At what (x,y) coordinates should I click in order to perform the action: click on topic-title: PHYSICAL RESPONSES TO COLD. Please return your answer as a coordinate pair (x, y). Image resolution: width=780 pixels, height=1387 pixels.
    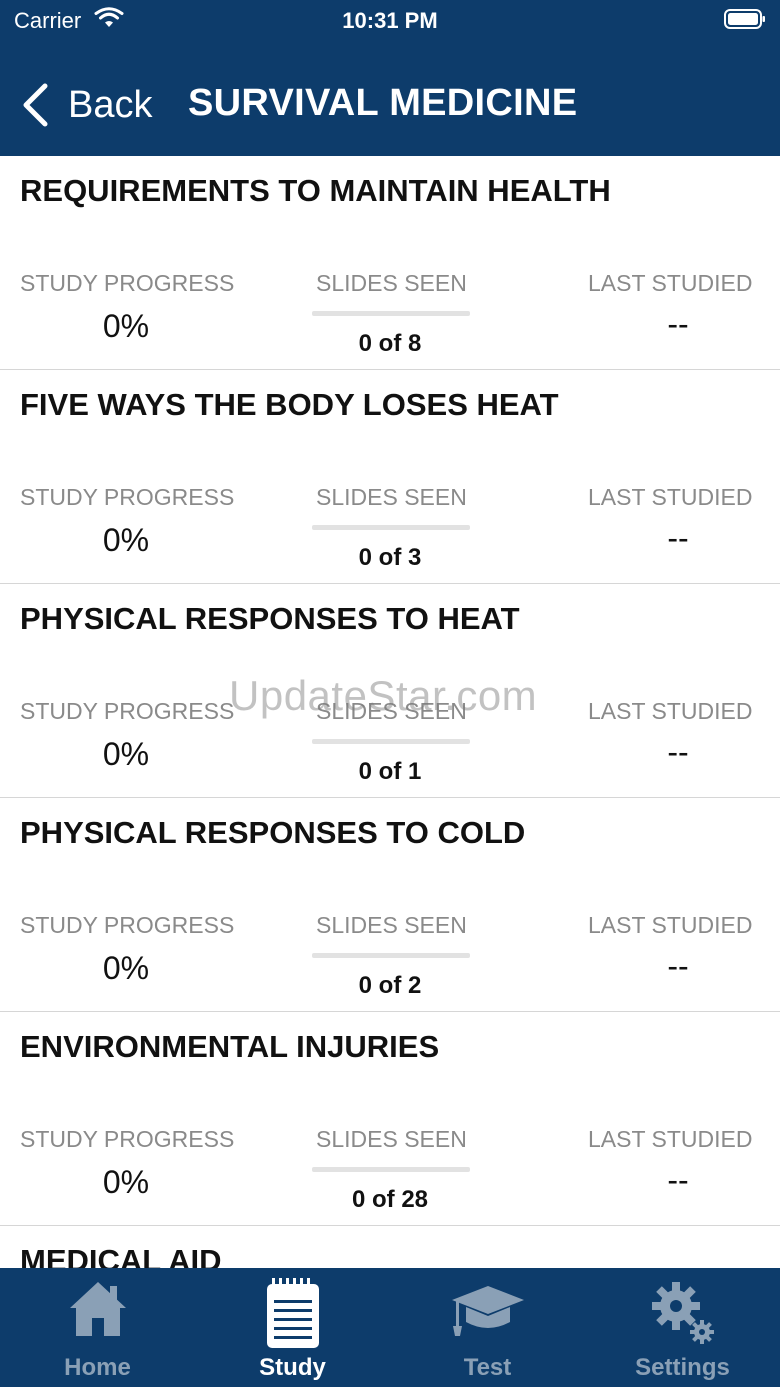
    Looking at the image, I should click on (273, 832).